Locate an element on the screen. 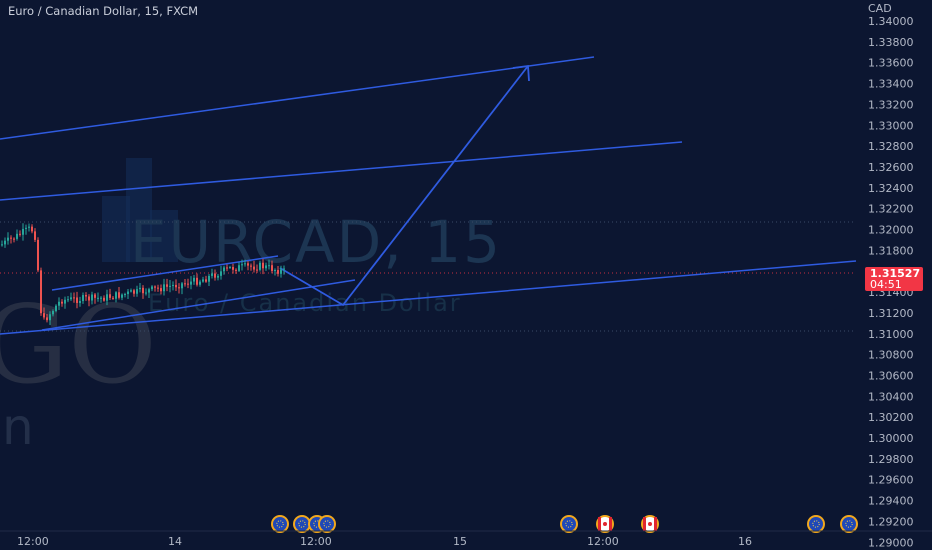 This screenshot has height=550, width=932. price-tick-label: 1.29000 is located at coordinates (891, 542).